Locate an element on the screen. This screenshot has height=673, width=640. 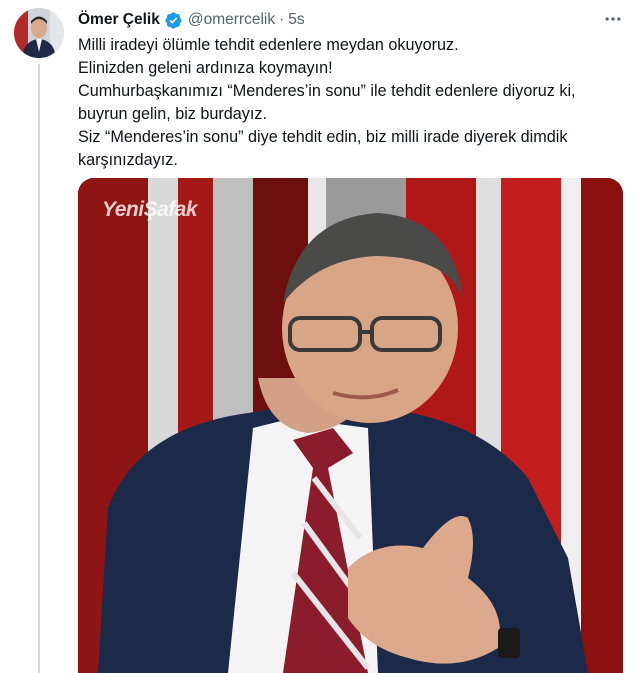
timestamp: 5s is located at coordinates (296, 20).